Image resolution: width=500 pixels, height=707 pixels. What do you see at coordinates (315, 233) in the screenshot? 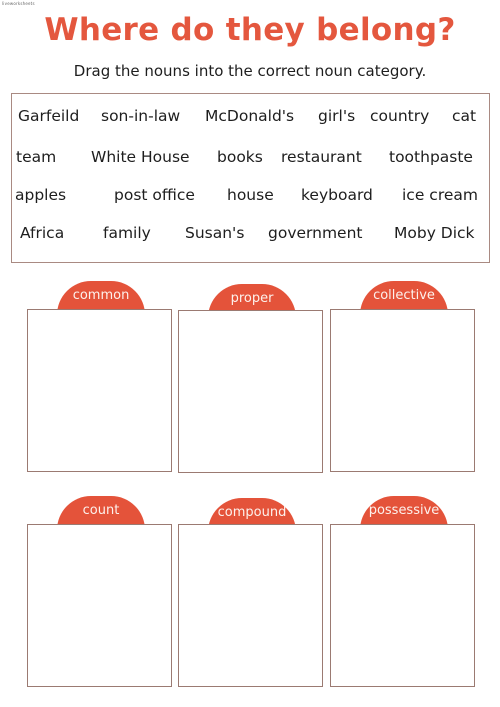
I see `draggable-word: government` at bounding box center [315, 233].